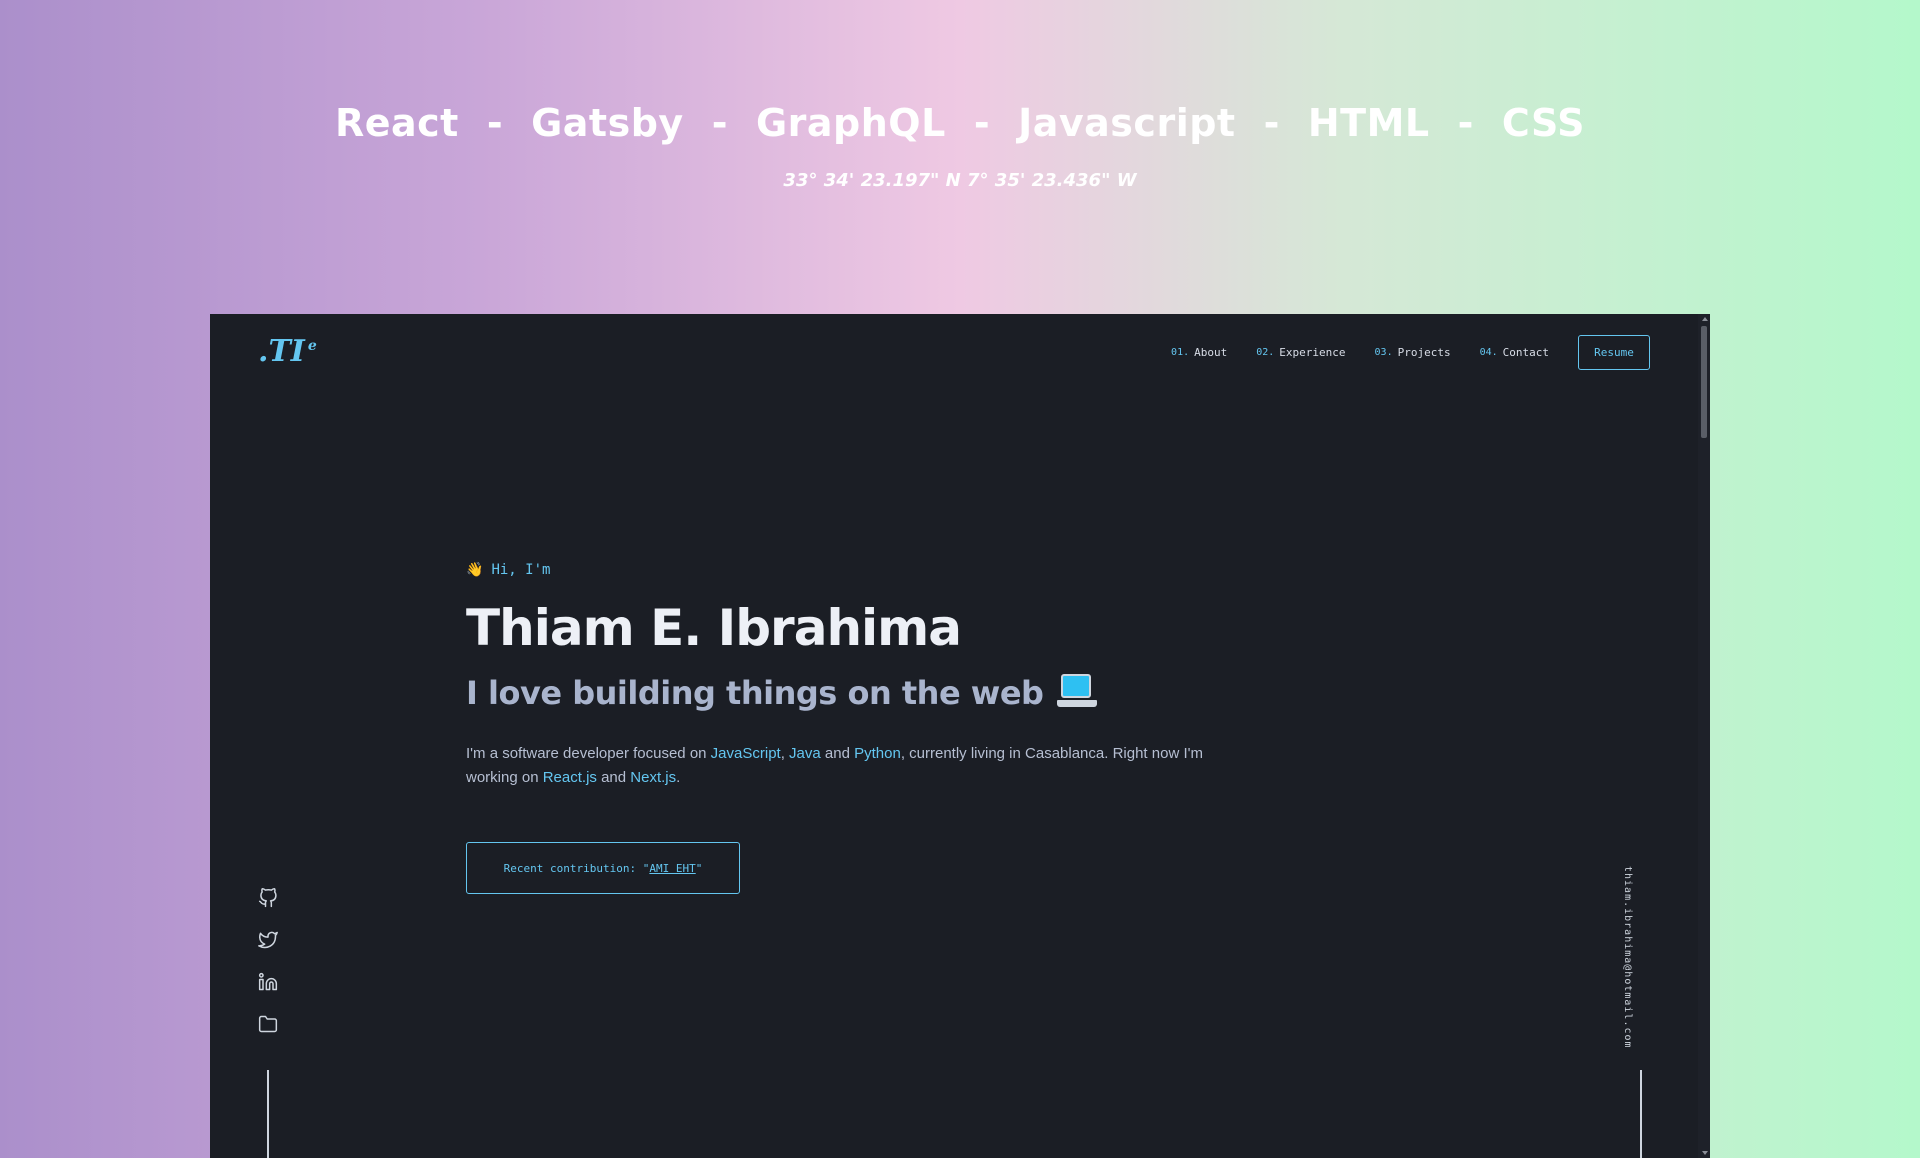  I want to click on nav-label: Experience, so click(1312, 352).